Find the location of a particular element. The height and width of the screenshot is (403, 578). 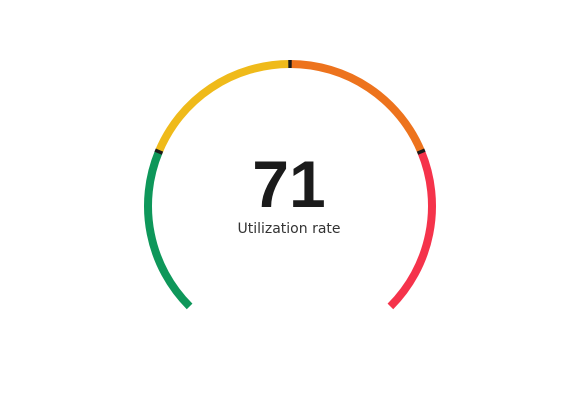

gauge-band-medium is located at coordinates (223, 107).